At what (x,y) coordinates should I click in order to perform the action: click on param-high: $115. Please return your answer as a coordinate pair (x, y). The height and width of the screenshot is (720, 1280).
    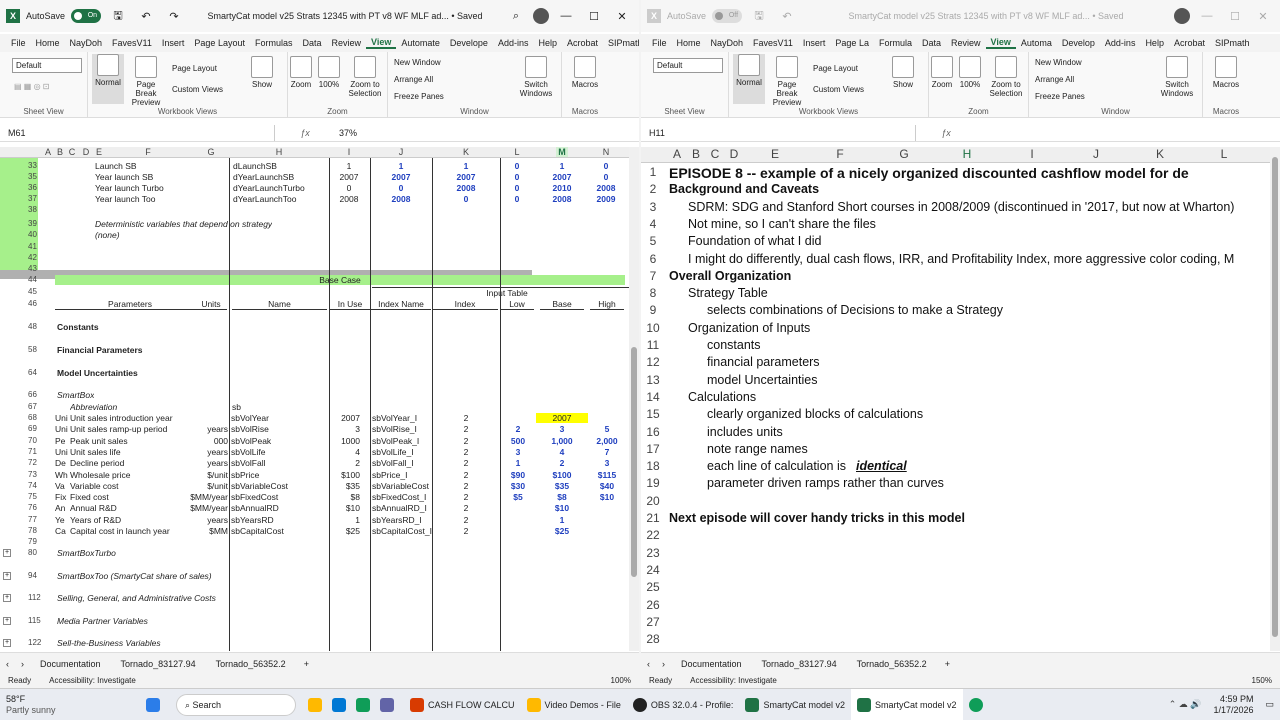
    Looking at the image, I should click on (607, 475).